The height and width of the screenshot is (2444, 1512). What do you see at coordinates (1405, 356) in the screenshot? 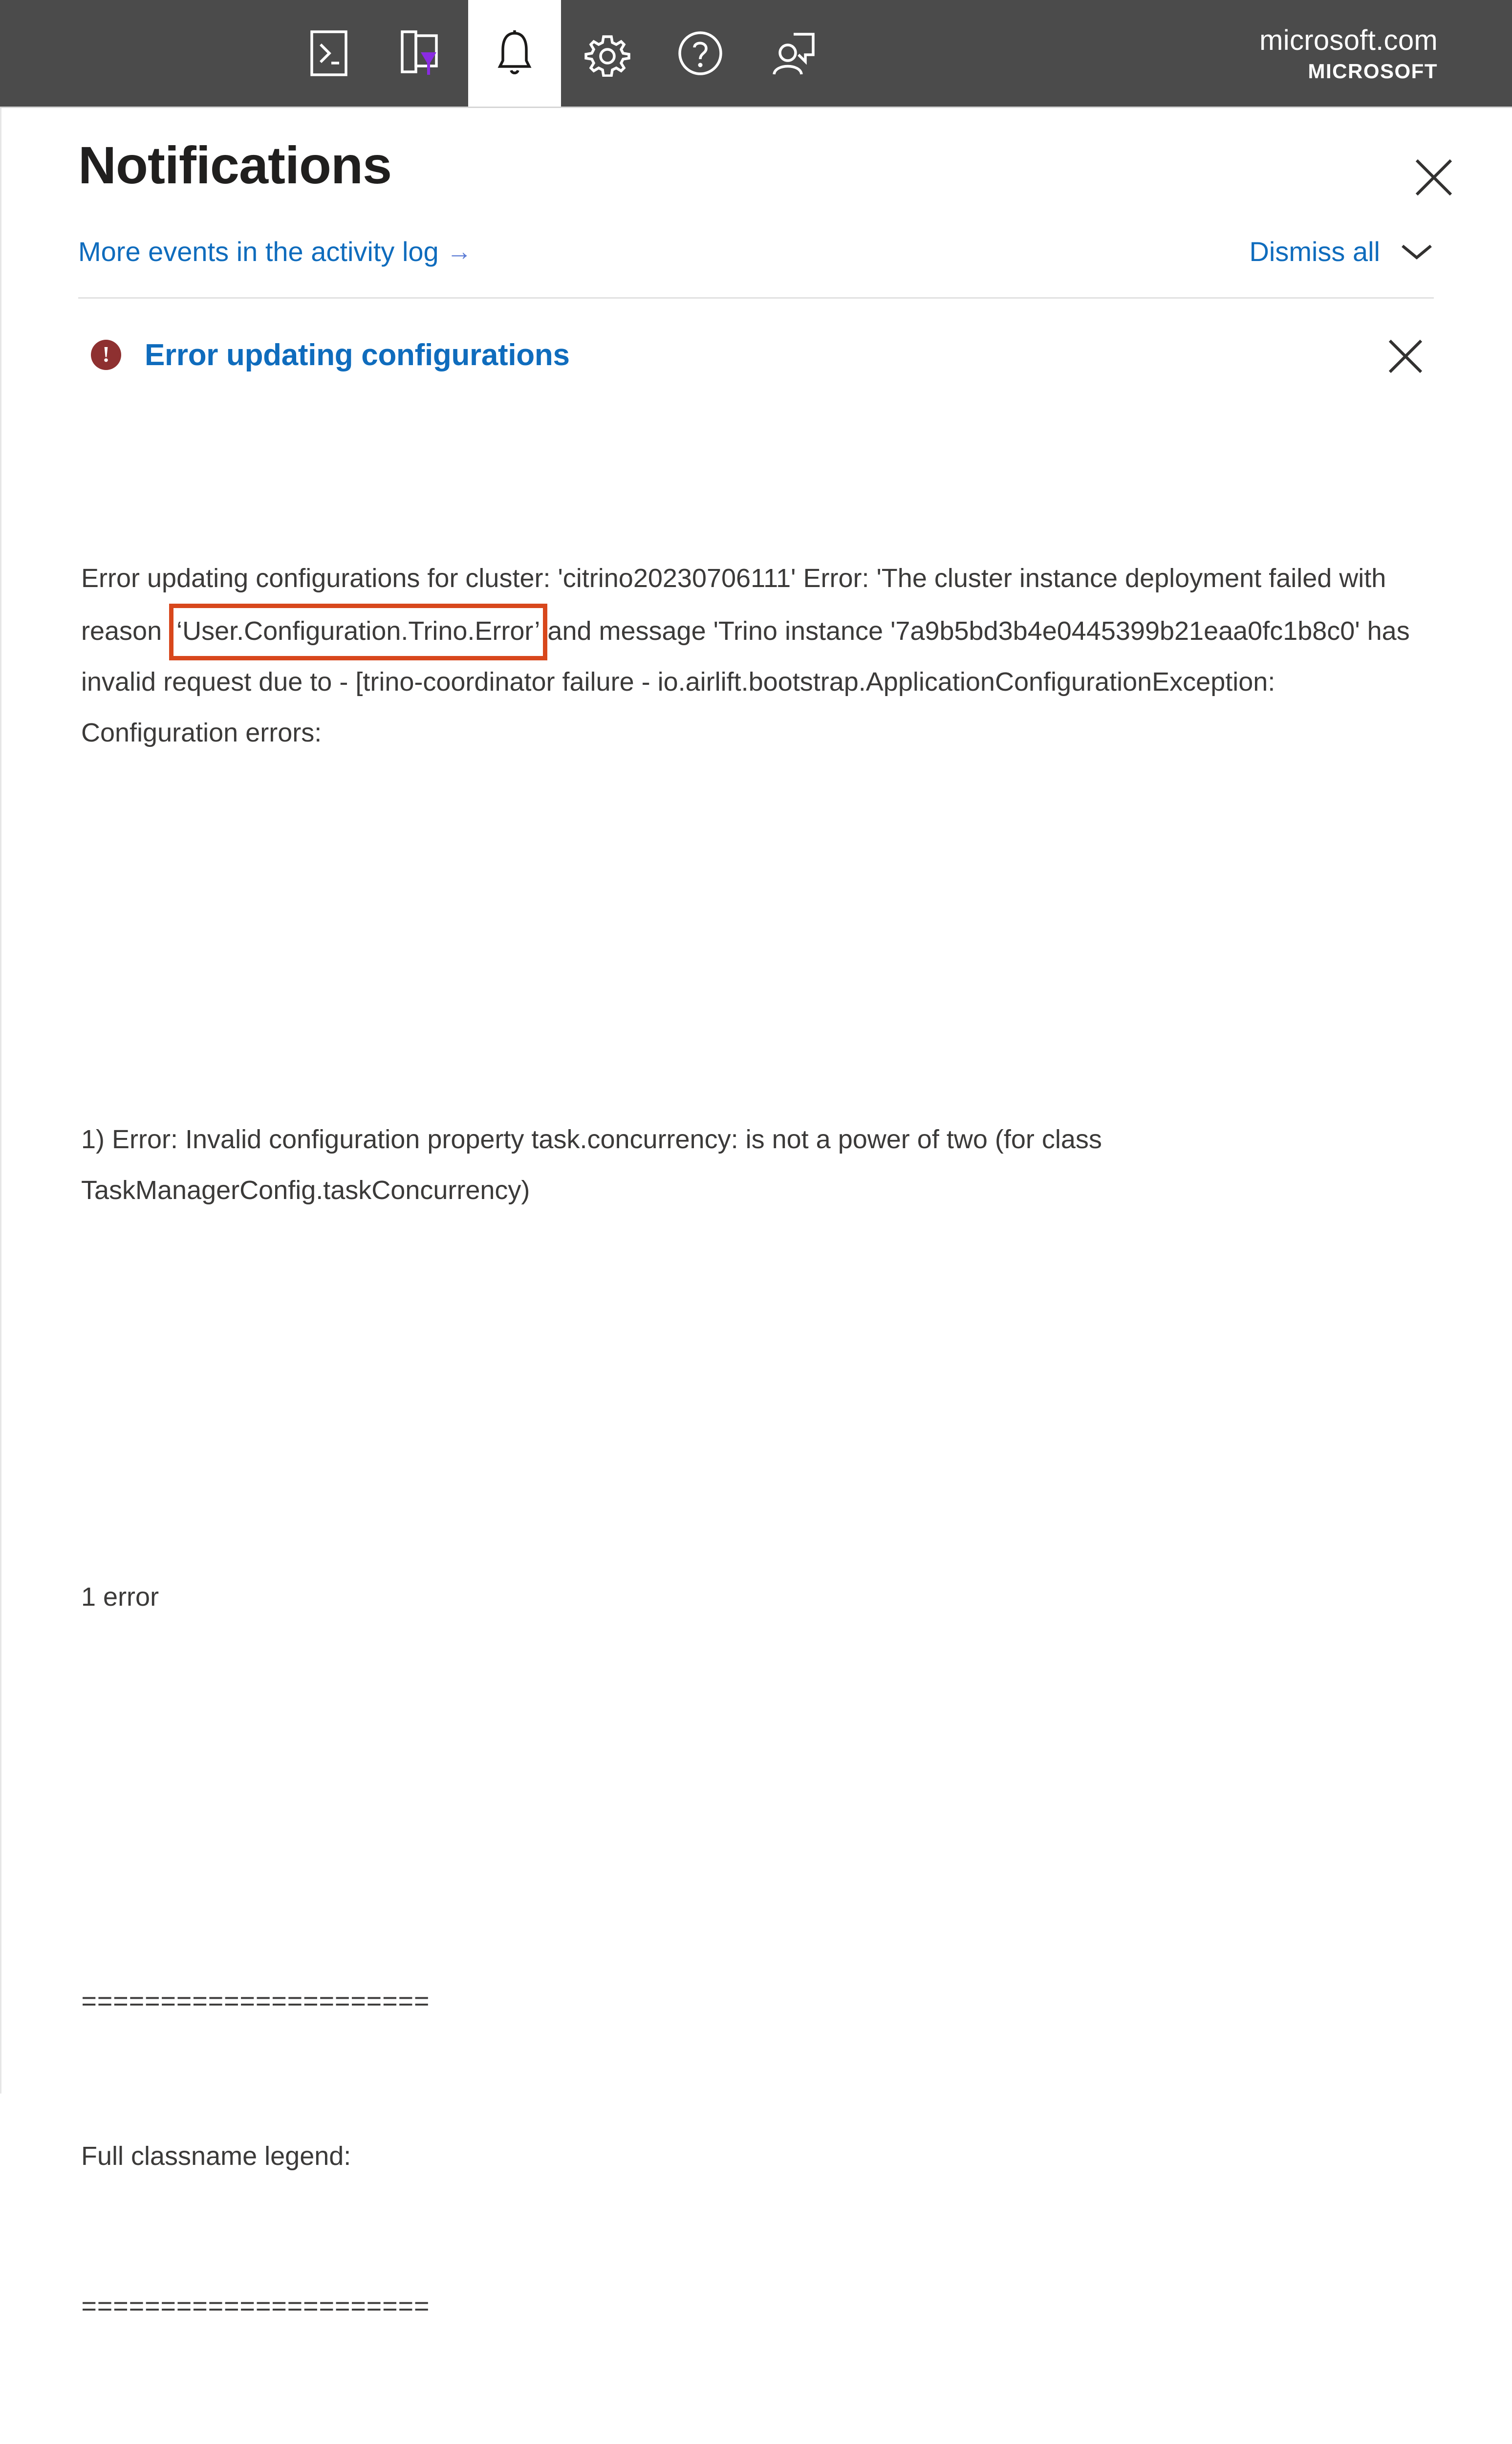
I see `dismiss-notification-button` at bounding box center [1405, 356].